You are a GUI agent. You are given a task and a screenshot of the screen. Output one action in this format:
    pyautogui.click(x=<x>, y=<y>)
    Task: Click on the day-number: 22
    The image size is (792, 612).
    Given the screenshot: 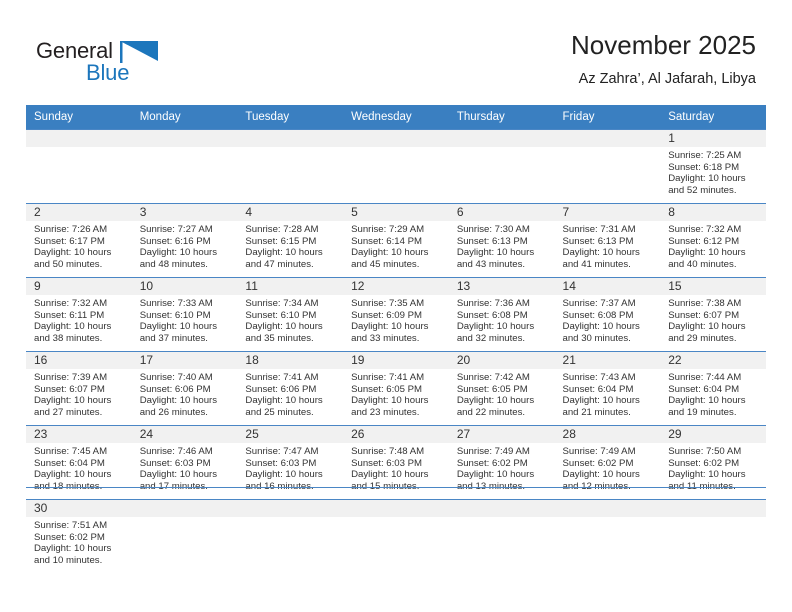 What is the action you would take?
    pyautogui.click(x=713, y=360)
    